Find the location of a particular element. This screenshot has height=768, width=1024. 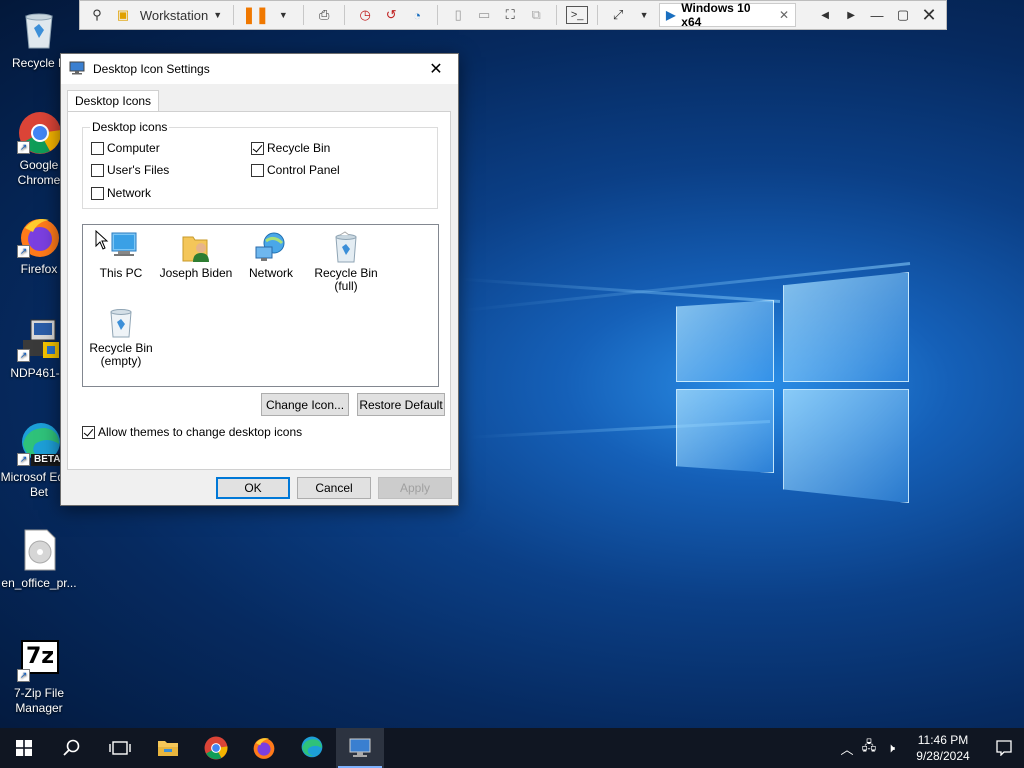

list-item-label: Network is located at coordinates (270, 273).